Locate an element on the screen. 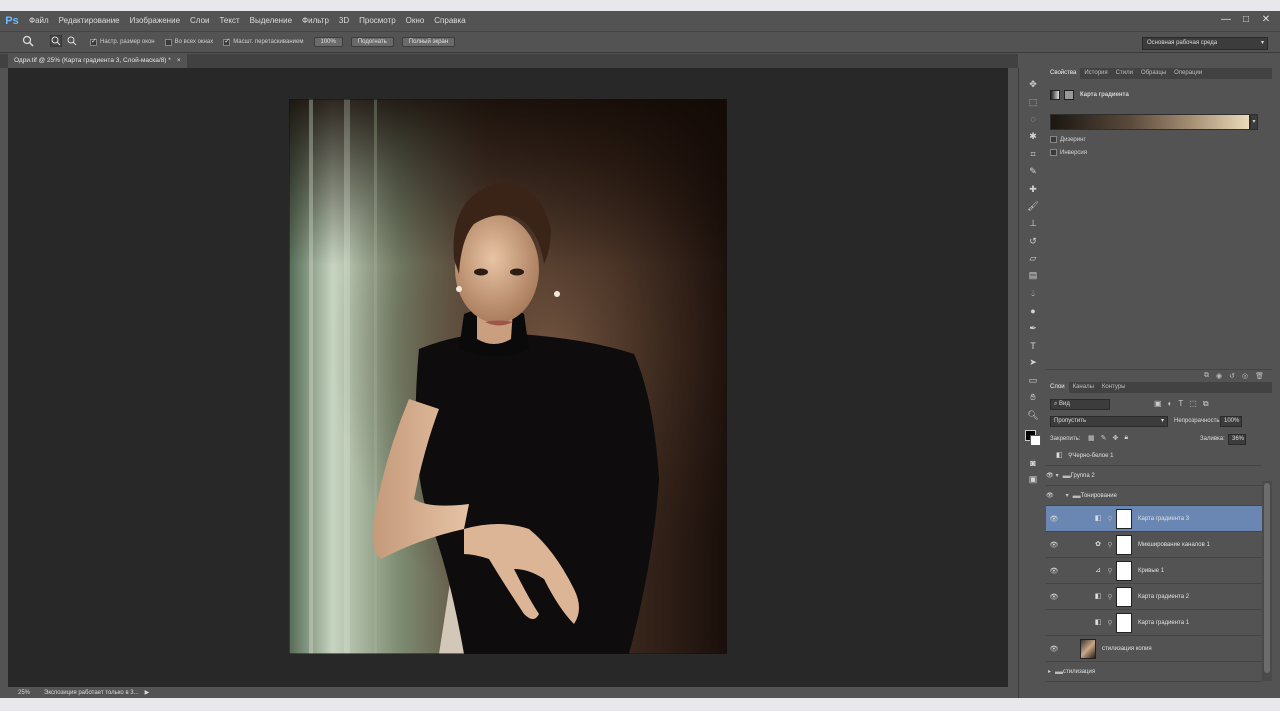  maximize-button: □ is located at coordinates (1246, 20).